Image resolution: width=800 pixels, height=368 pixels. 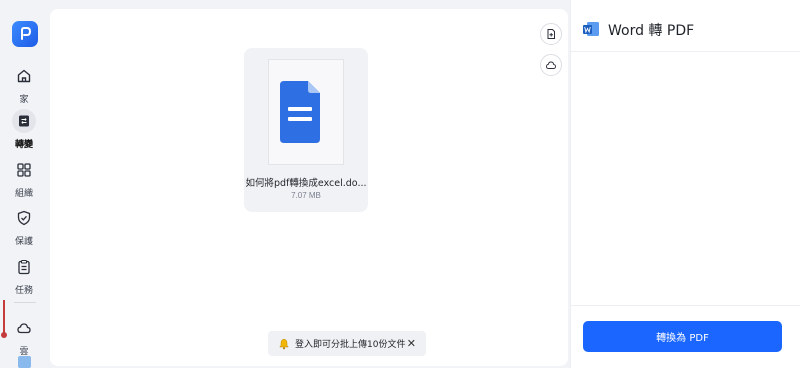 What do you see at coordinates (24, 121) in the screenshot?
I see `convert-icon` at bounding box center [24, 121].